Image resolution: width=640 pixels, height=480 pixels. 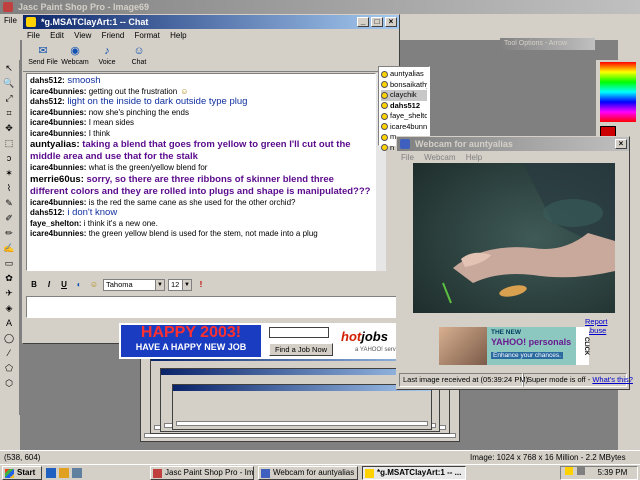 I want to click on draw-tool-icon: ⁄, so click(x=9, y=353).